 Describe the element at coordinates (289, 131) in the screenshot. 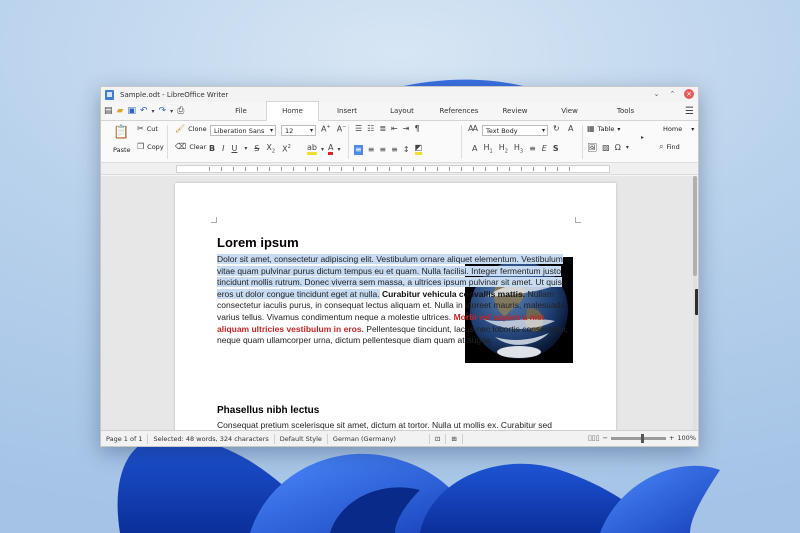

I see `font-size-value: 12` at that location.